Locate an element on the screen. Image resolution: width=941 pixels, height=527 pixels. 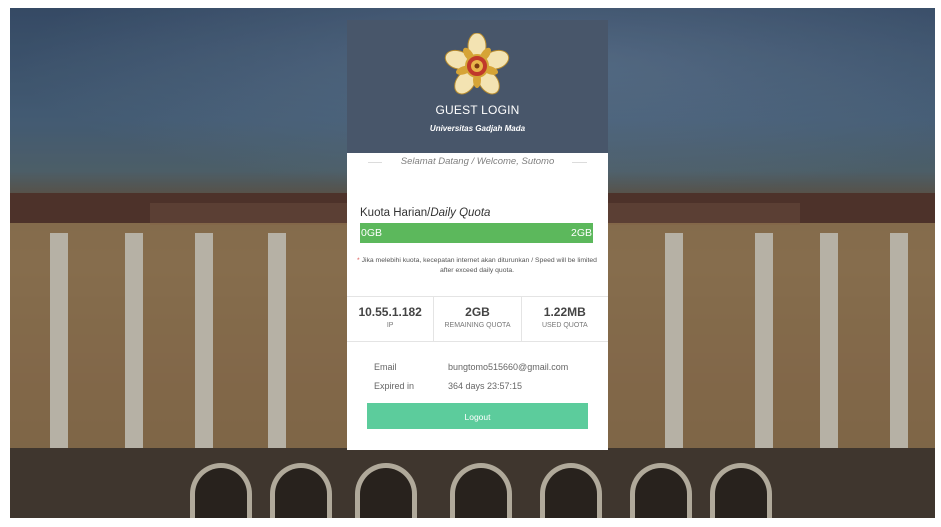
quota-max-label: 2GB is located at coordinates (581, 233).